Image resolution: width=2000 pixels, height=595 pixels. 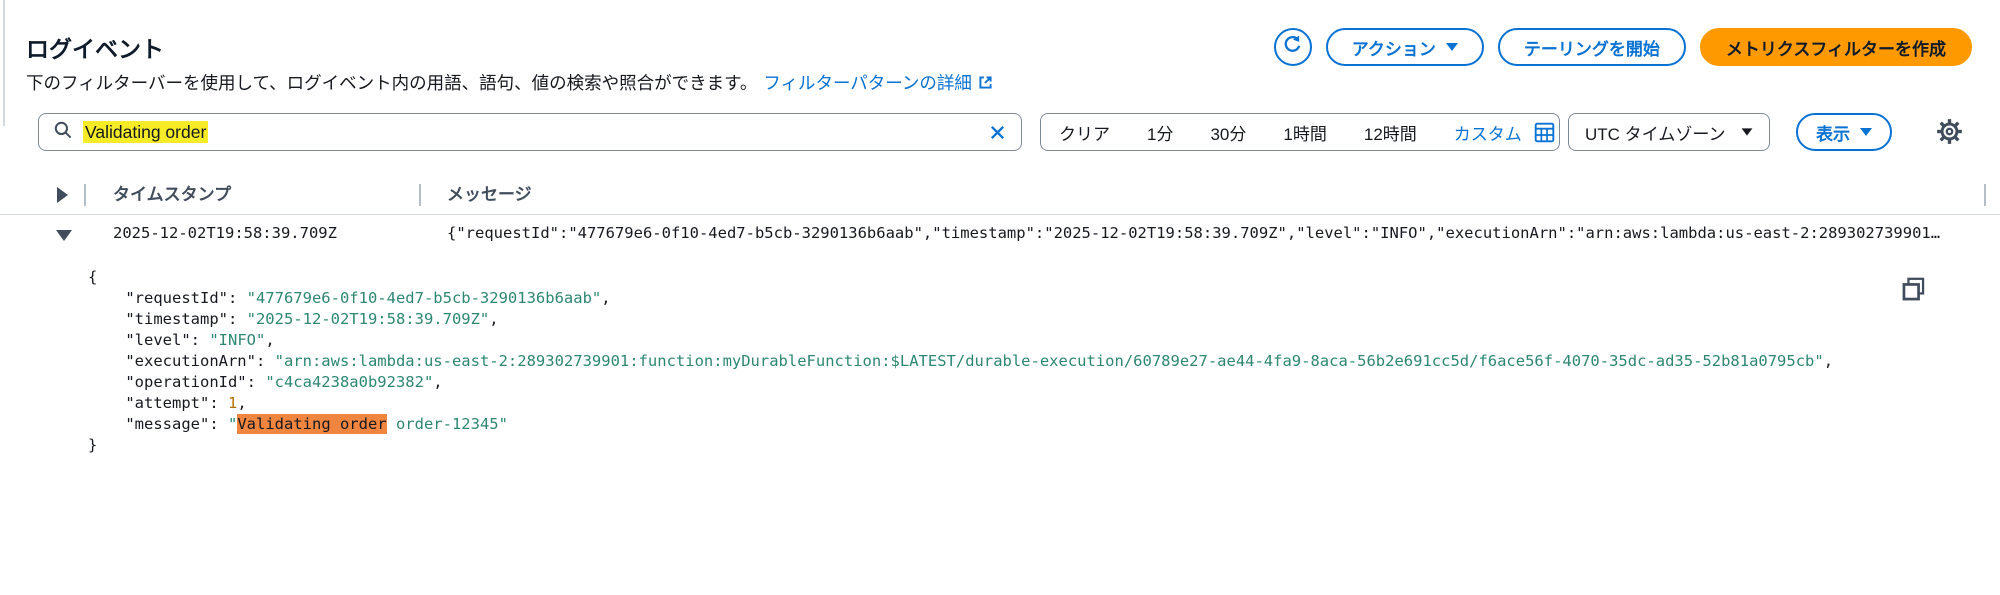 What do you see at coordinates (62, 195) in the screenshot?
I see `expand-all-icon` at bounding box center [62, 195].